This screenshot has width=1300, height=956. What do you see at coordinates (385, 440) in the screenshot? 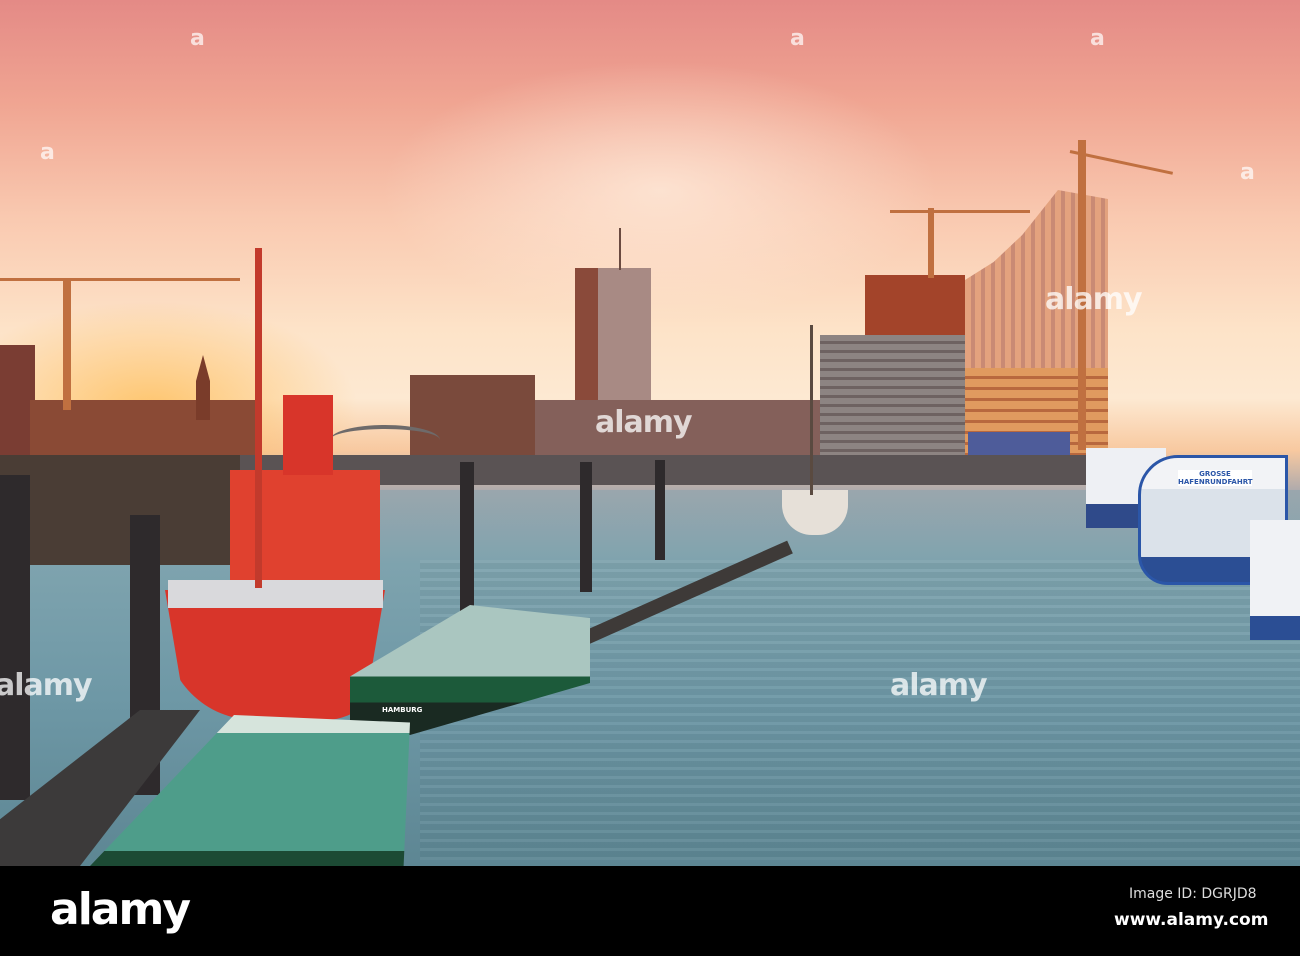
I see `bridge` at bounding box center [385, 440].